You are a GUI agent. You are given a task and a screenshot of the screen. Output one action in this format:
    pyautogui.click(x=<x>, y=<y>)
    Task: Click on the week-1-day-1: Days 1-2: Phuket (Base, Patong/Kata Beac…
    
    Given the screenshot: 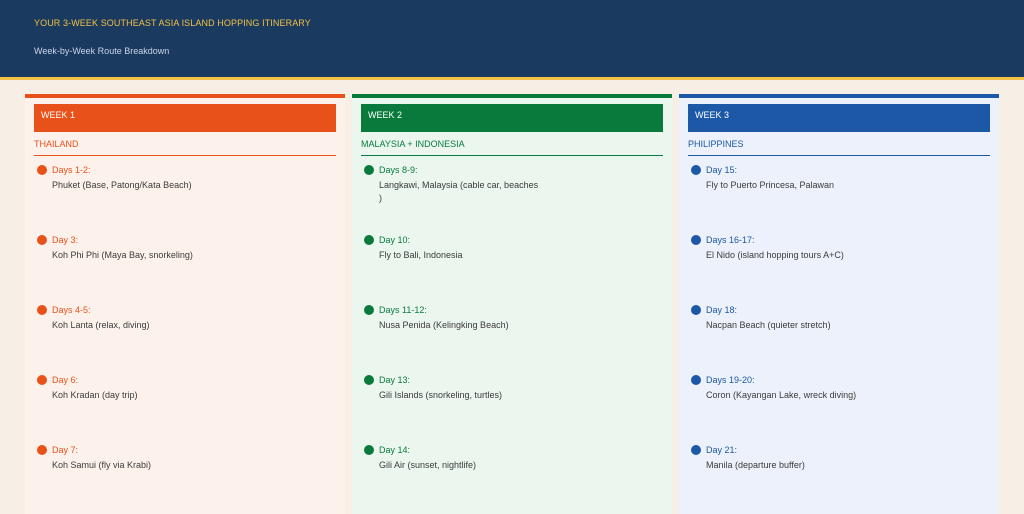 What is the action you would take?
    pyautogui.click(x=185, y=142)
    